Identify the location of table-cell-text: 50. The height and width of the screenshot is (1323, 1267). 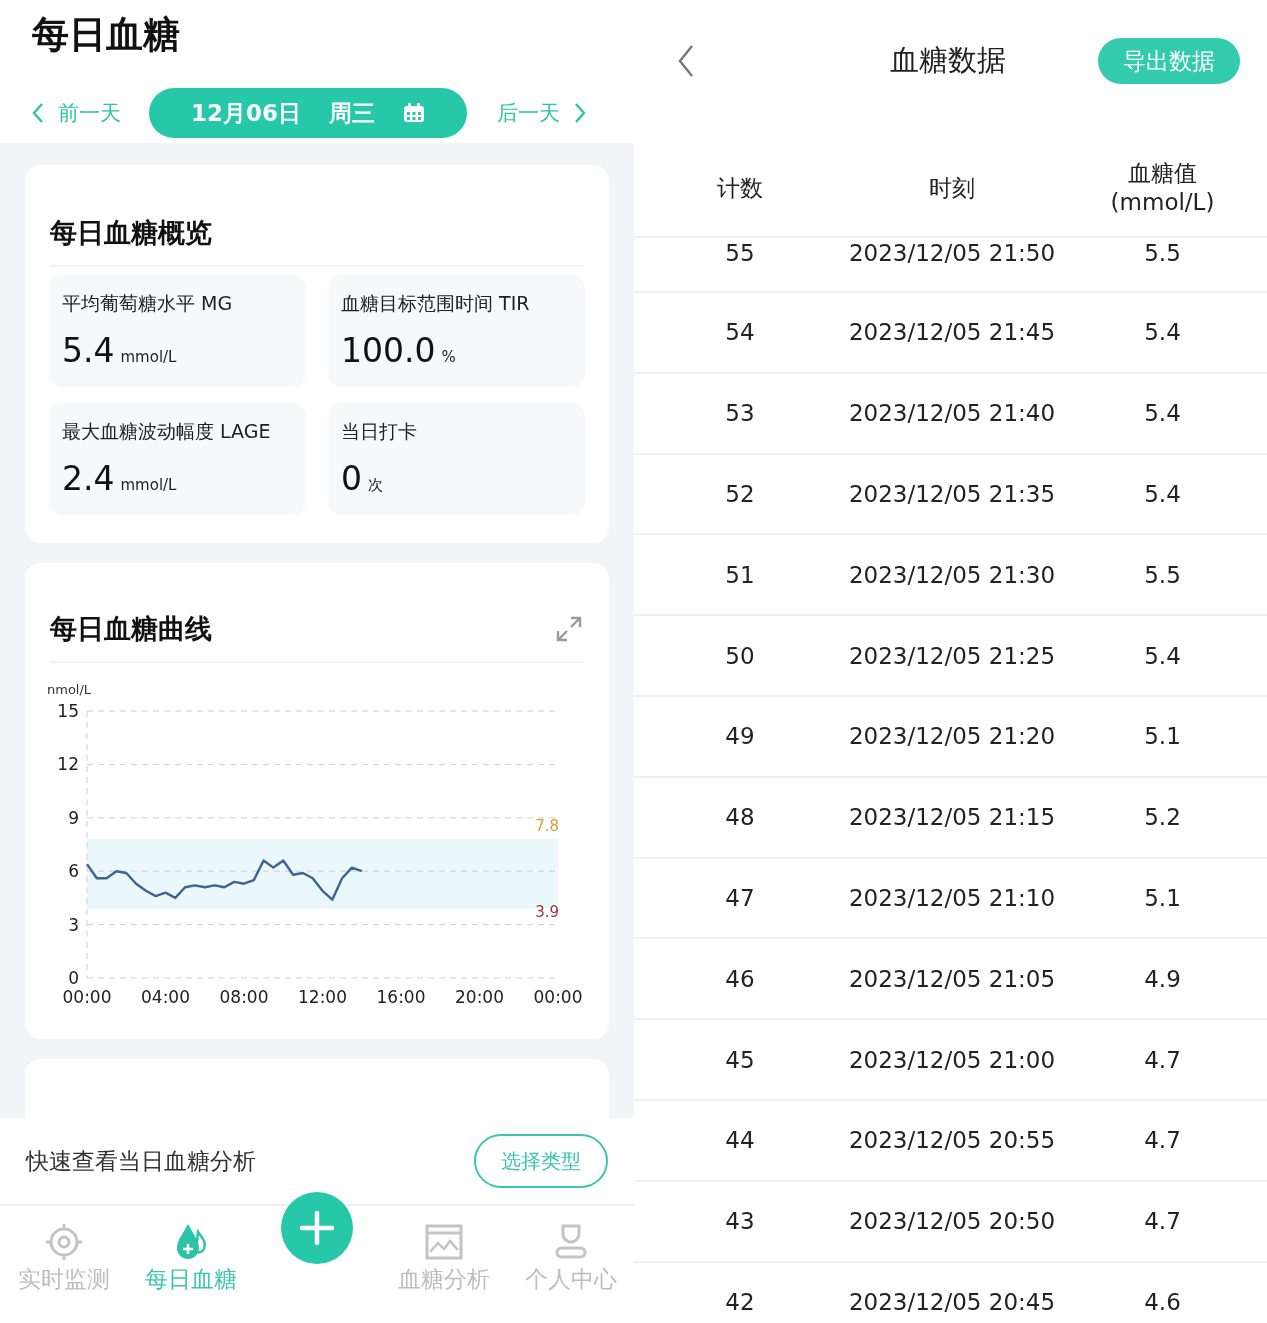
(740, 655).